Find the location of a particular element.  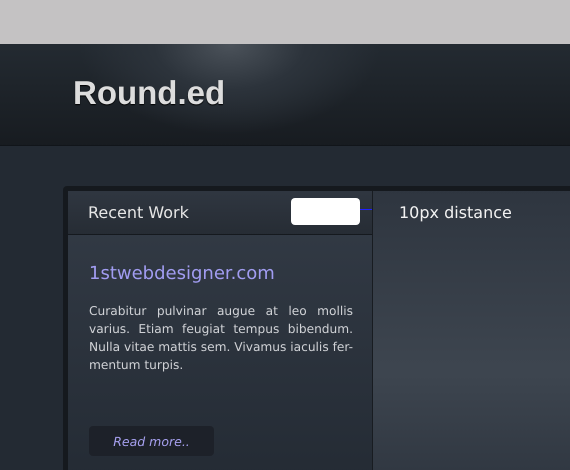

annotation-label: 10px distance is located at coordinates (455, 212).